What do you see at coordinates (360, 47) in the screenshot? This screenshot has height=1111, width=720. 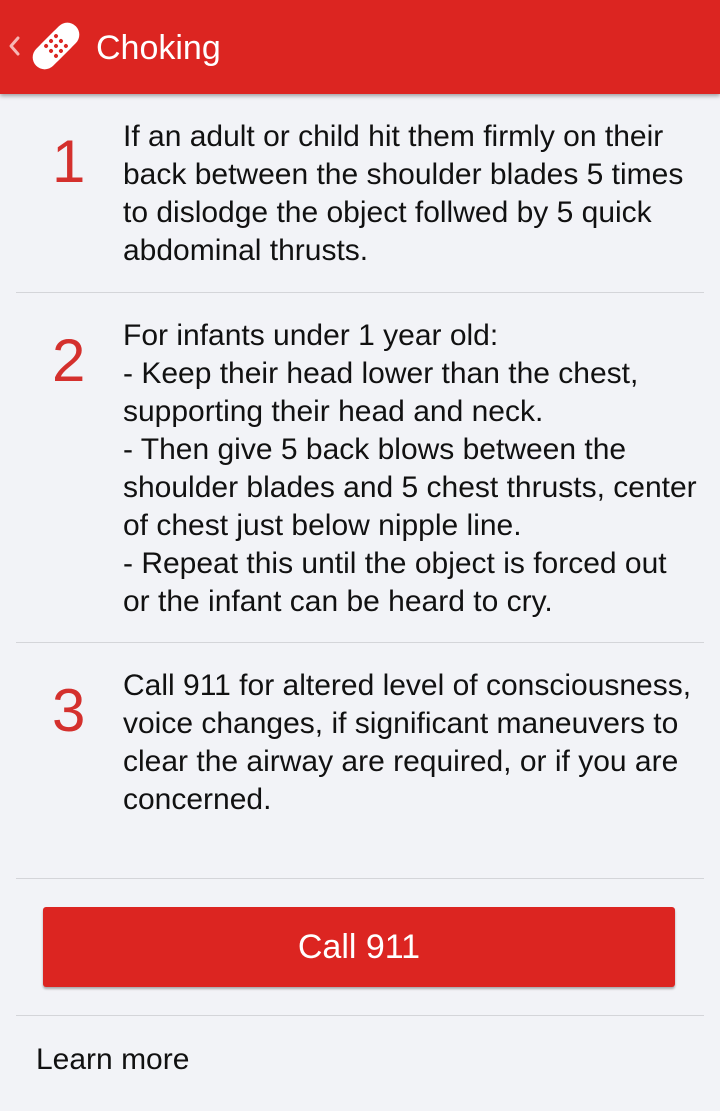 I see `app-bar: Choking` at bounding box center [360, 47].